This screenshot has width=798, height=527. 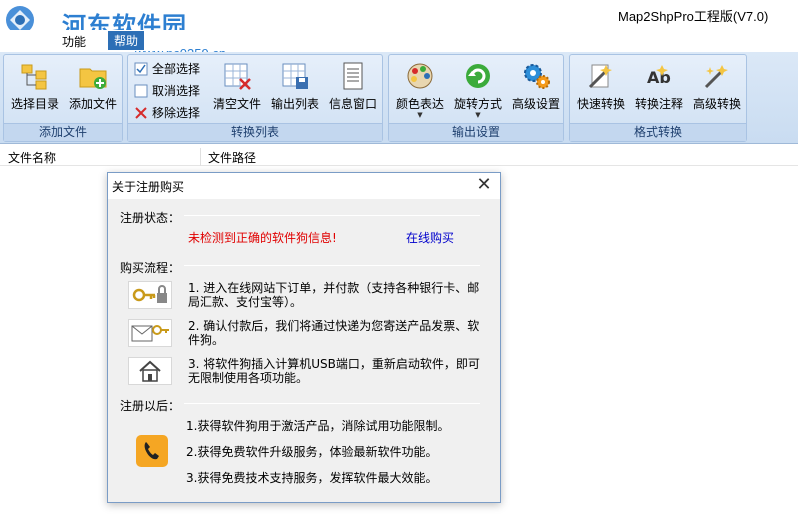 I want to click on group-label-convert-list: 转换列表, so click(x=255, y=132).